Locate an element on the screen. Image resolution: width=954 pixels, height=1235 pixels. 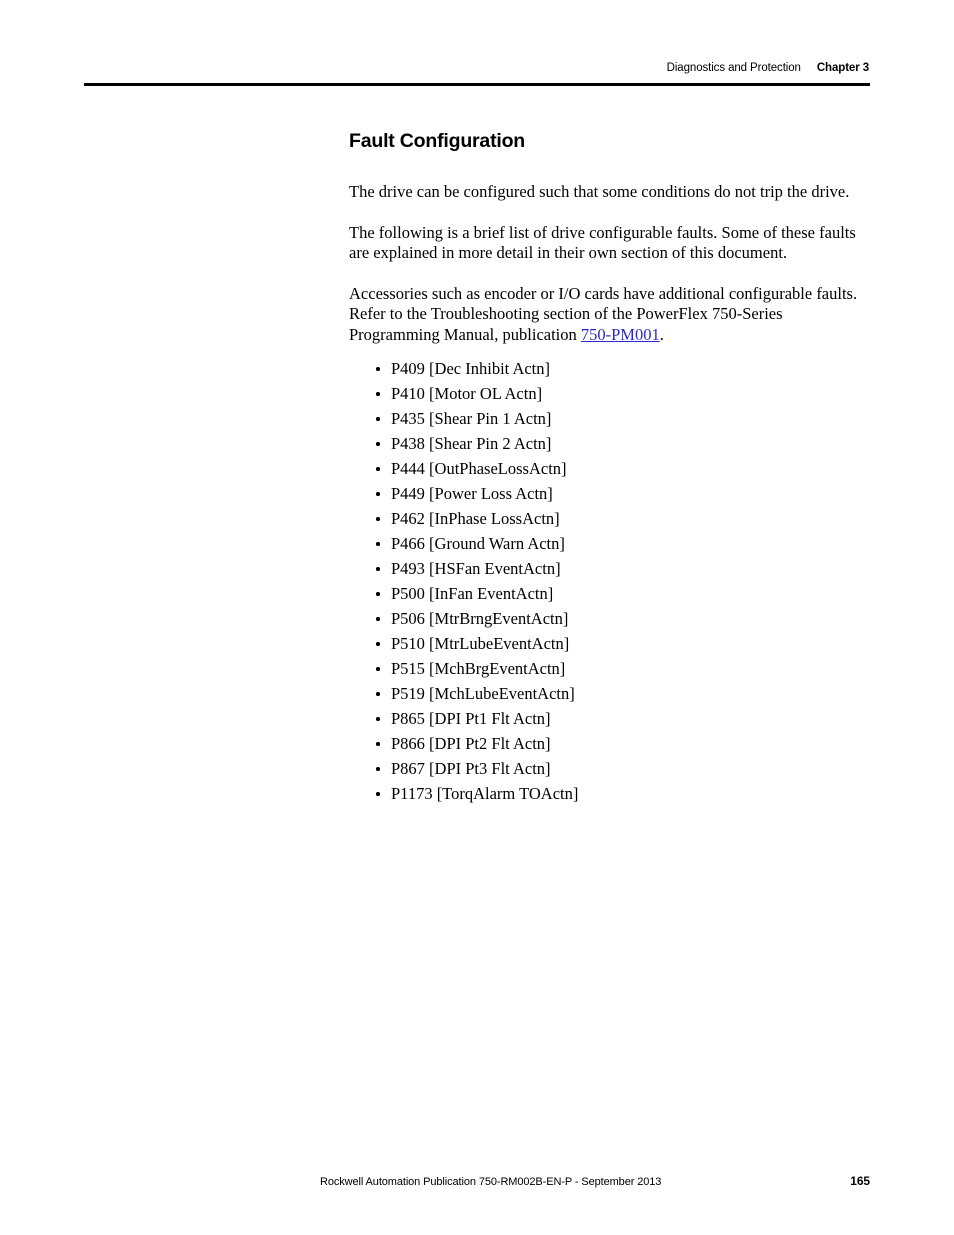
list-item: P409 [Dec Inhibit Actn] is located at coordinates (605, 368).